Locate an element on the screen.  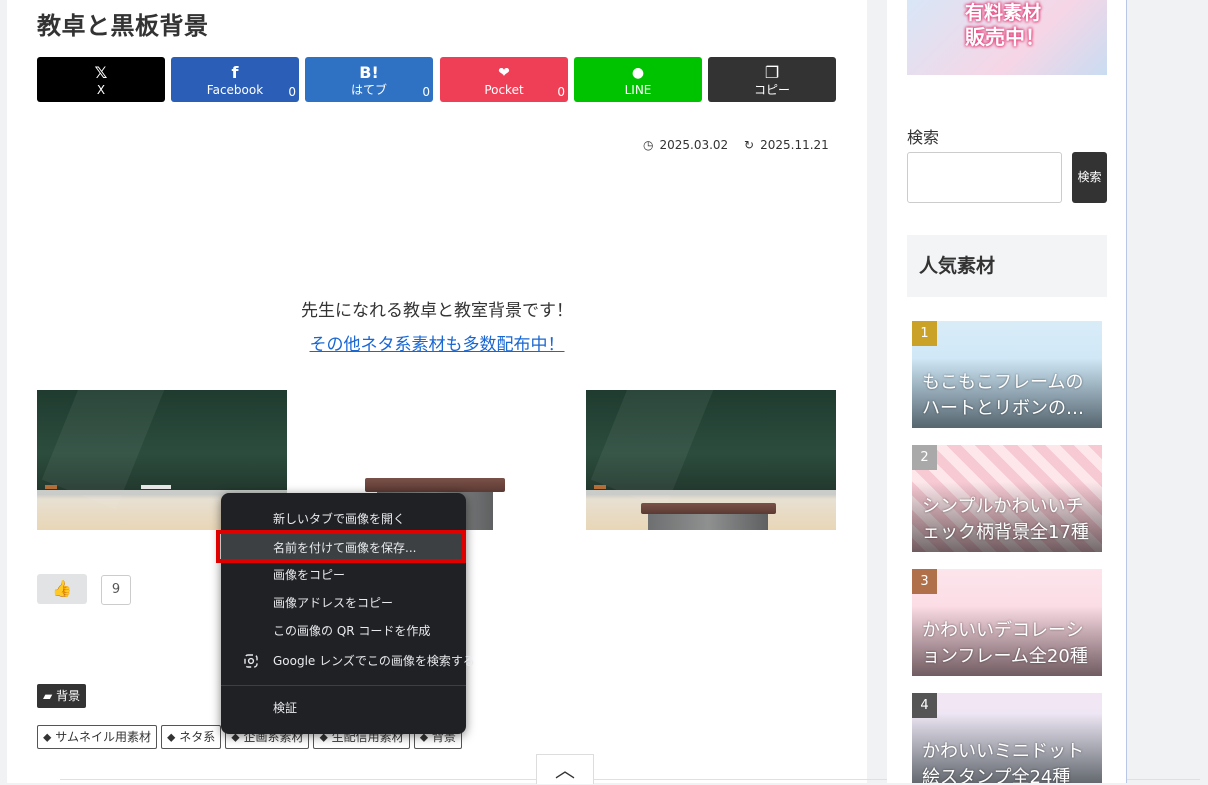
highlight-annotation-box is located at coordinates (341, 546).